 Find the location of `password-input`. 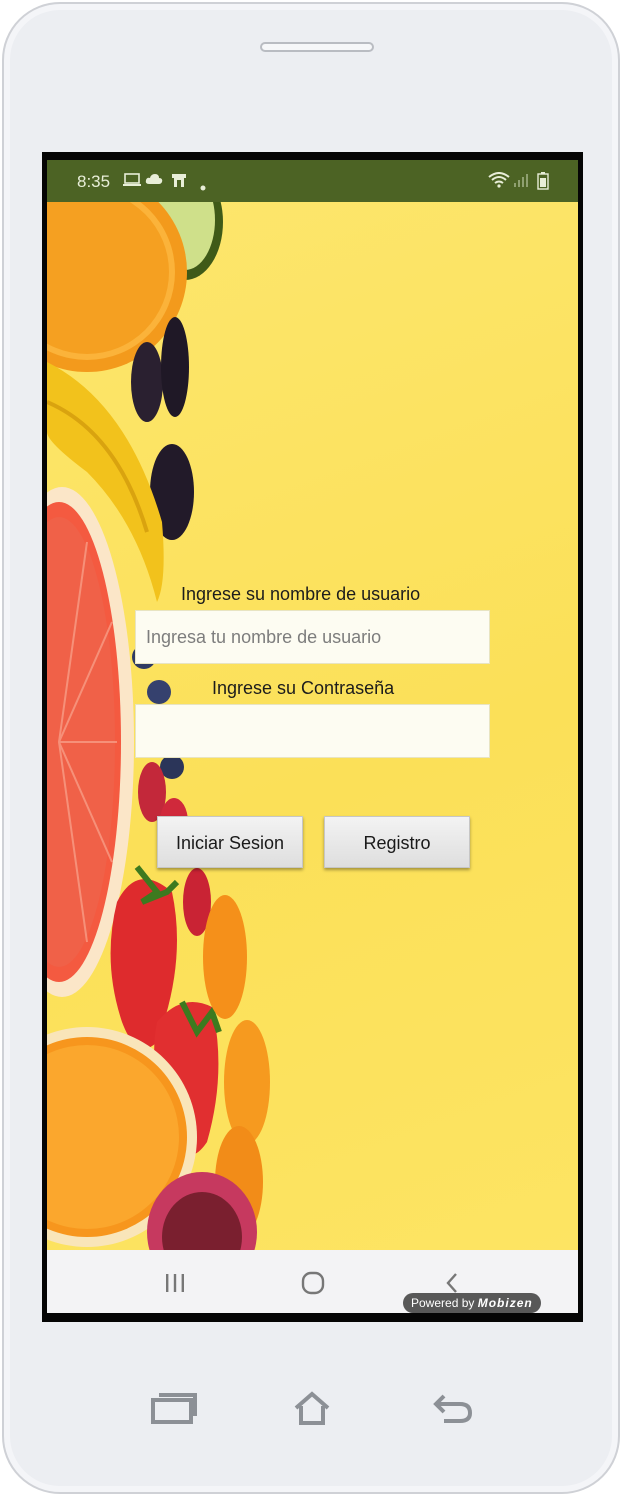

password-input is located at coordinates (312, 731).